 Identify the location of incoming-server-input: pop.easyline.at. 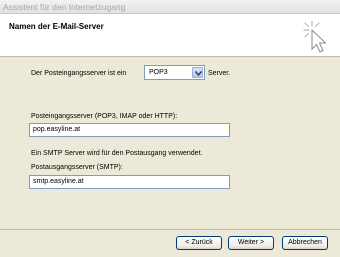
(129, 130).